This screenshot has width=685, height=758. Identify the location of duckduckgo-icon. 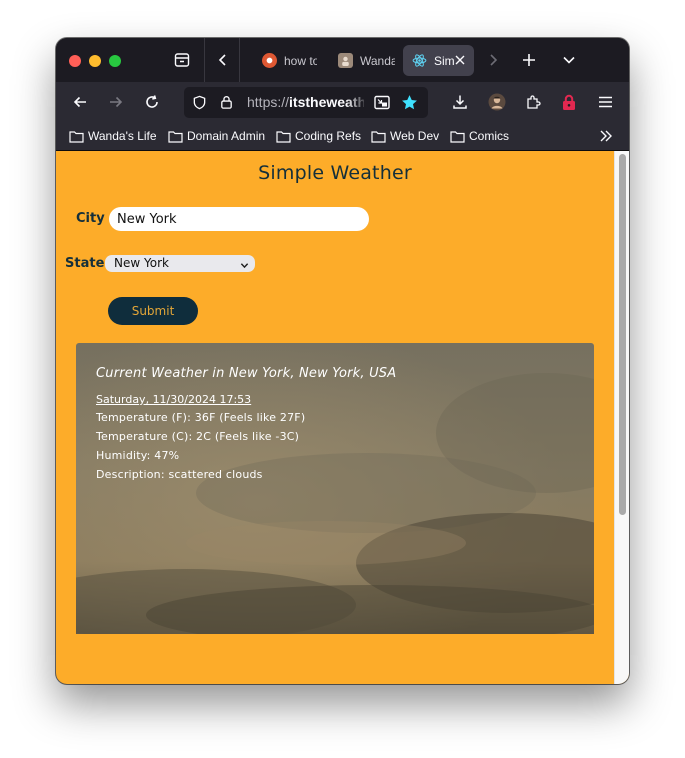
(269, 60).